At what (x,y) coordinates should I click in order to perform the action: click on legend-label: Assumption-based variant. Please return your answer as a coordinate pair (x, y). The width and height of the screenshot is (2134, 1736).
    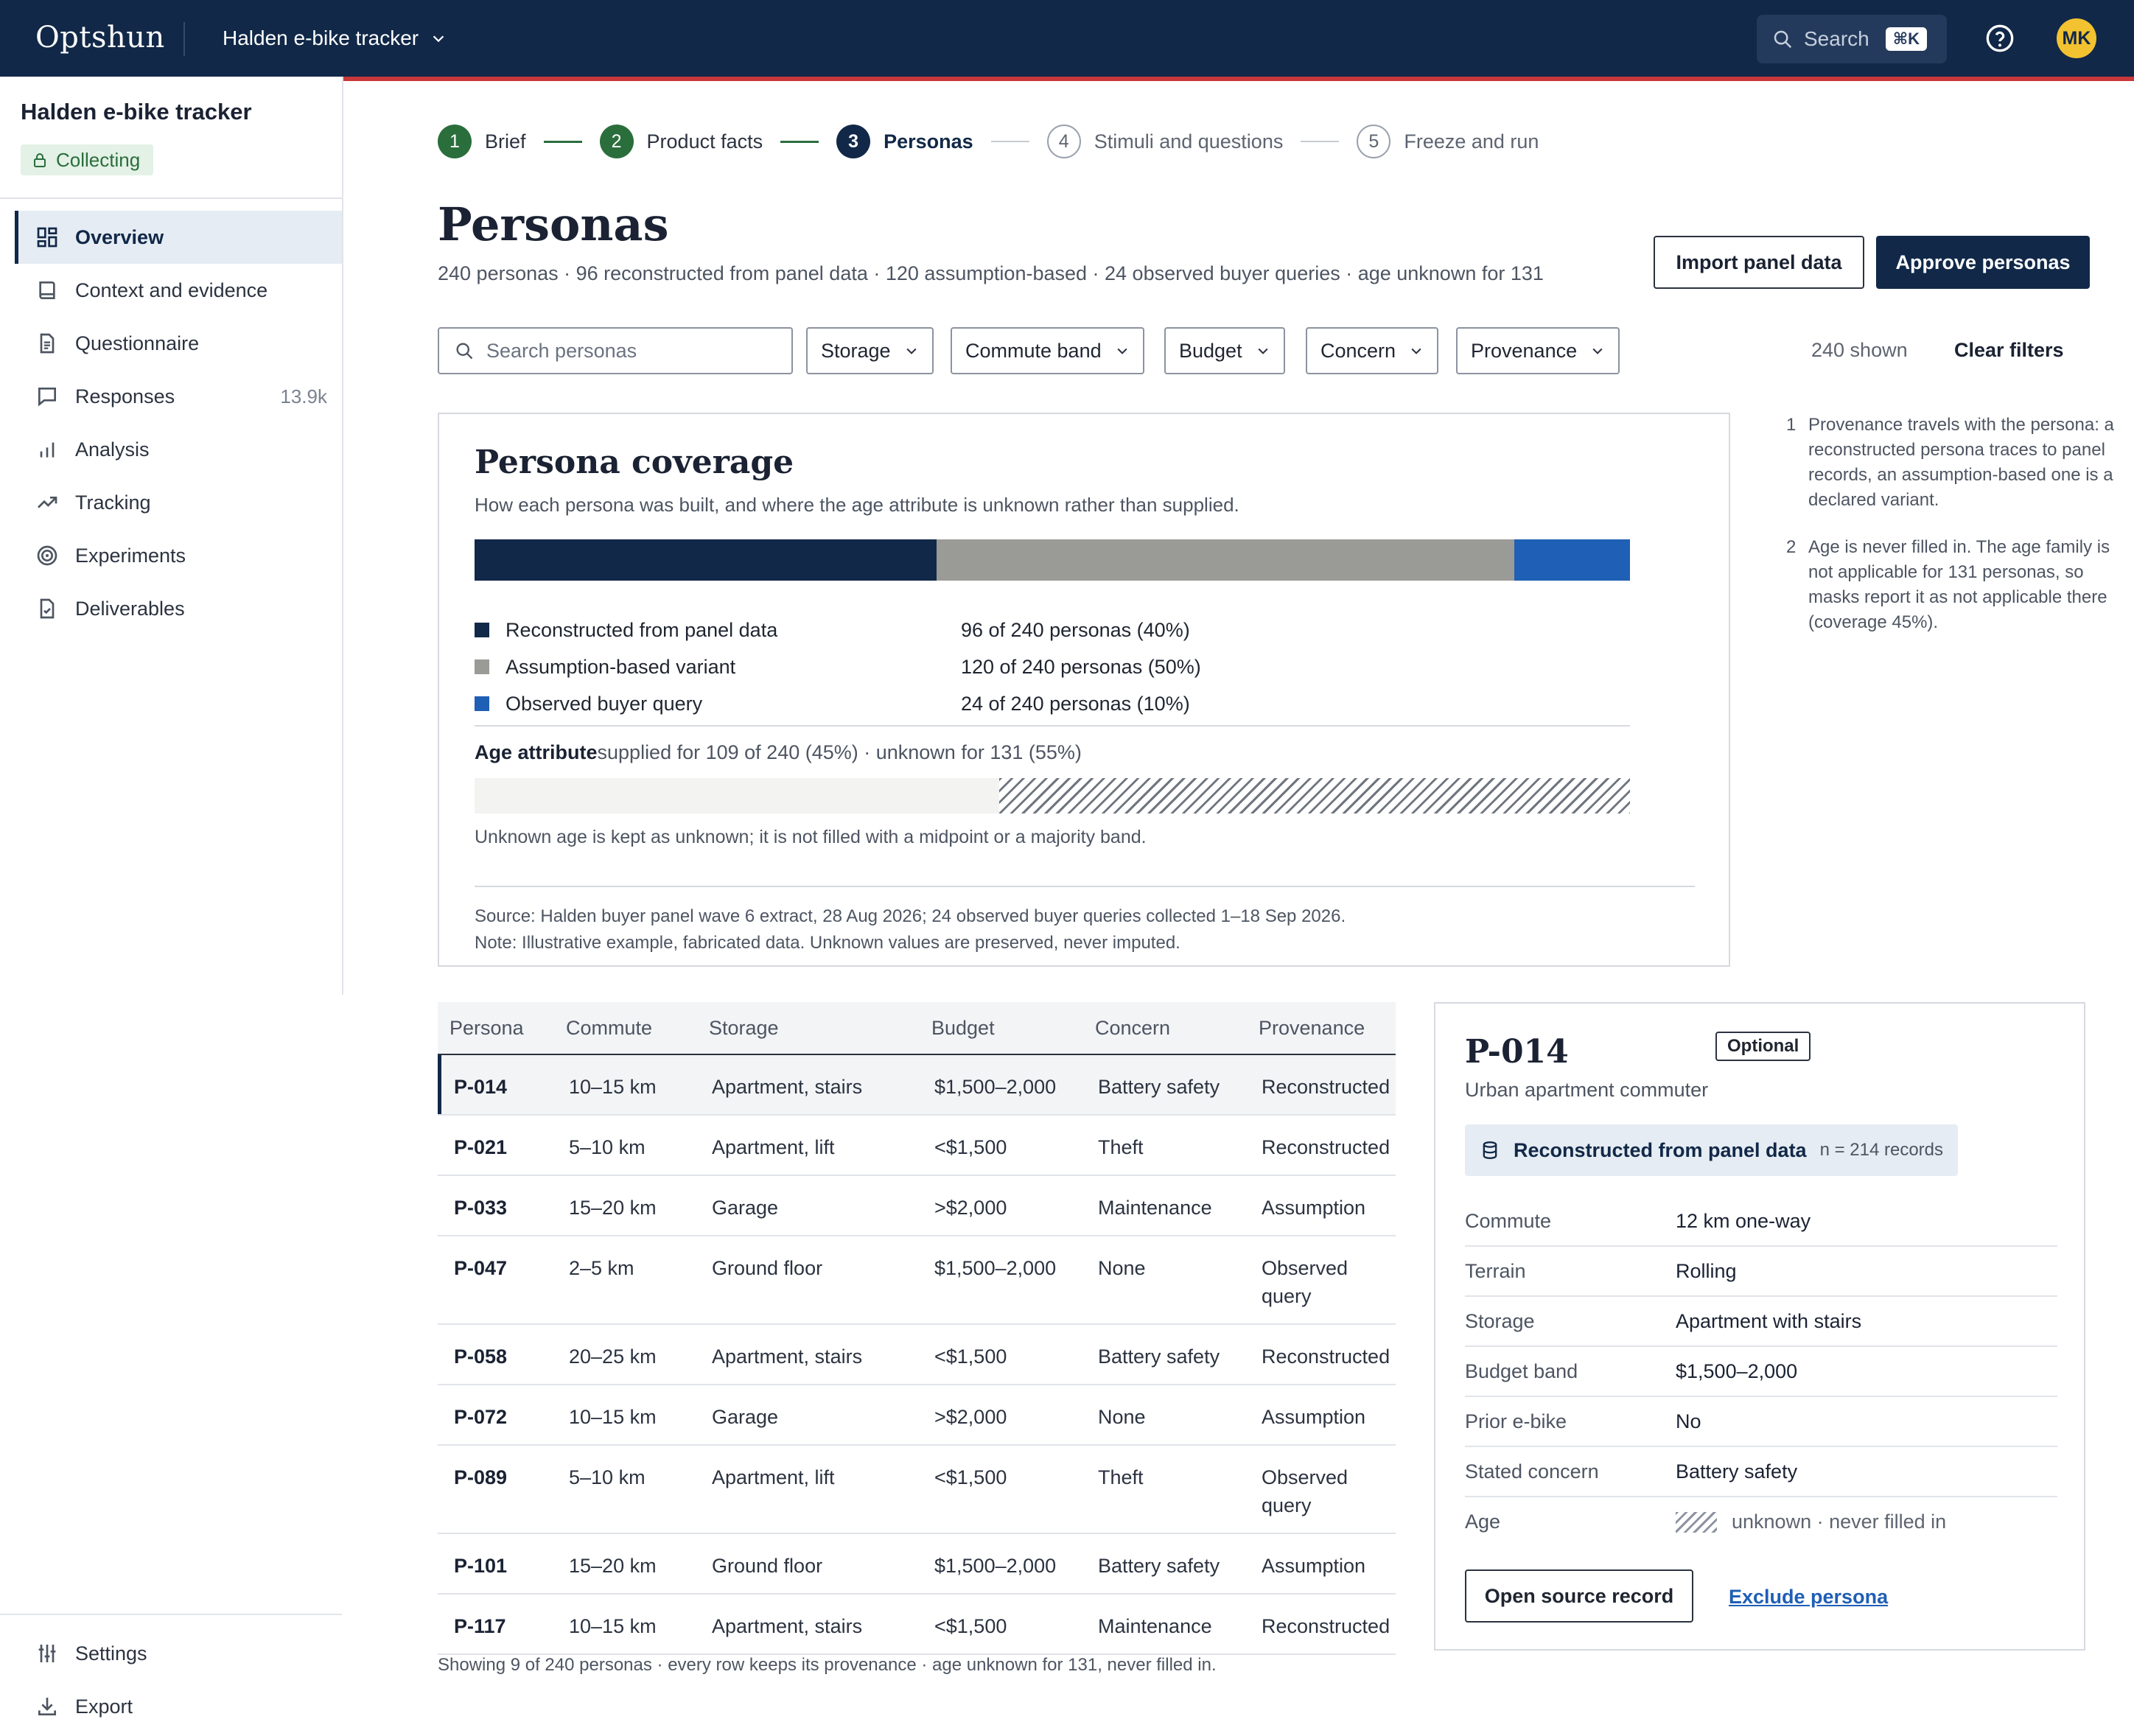
    Looking at the image, I should click on (620, 666).